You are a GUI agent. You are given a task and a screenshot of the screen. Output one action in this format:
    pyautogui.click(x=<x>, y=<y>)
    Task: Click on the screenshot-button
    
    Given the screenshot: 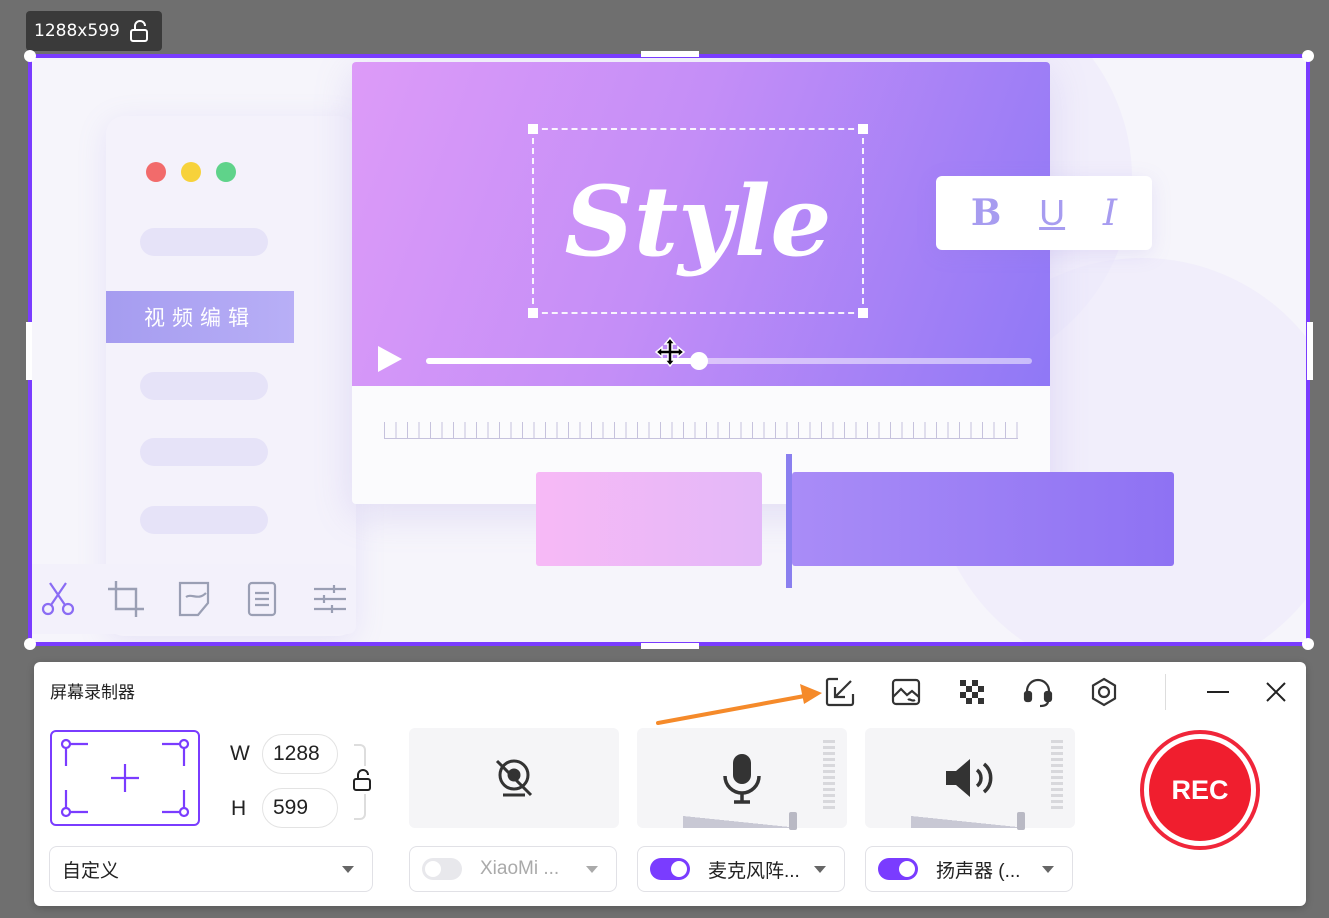 What is the action you would take?
    pyautogui.click(x=906, y=692)
    